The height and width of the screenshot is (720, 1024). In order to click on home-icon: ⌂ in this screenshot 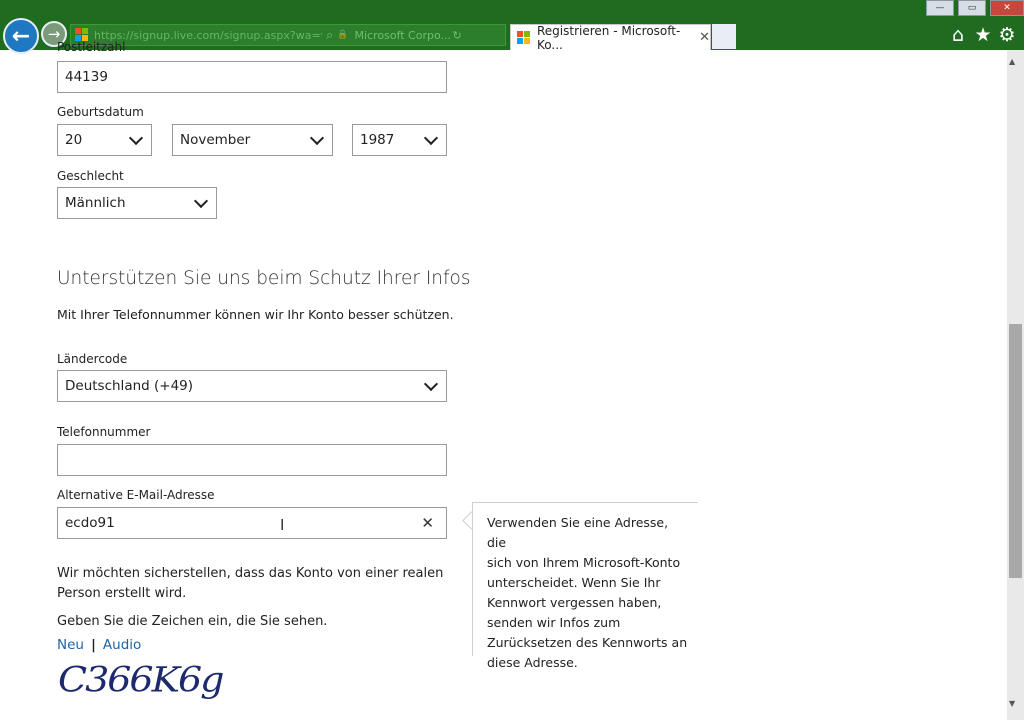, I will do `click(958, 35)`.